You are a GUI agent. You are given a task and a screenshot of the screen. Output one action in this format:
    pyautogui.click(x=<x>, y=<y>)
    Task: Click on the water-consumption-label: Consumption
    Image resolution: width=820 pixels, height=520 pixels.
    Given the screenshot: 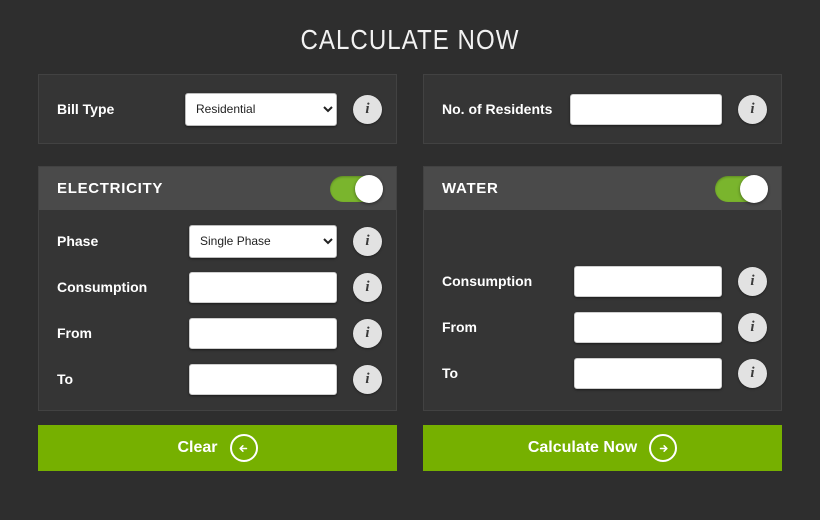 What is the action you would take?
    pyautogui.click(x=487, y=281)
    